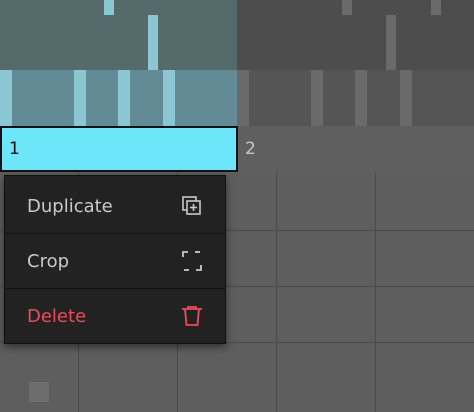 The width and height of the screenshot is (474, 412). Describe the element at coordinates (115, 206) in the screenshot. I see `duplicate-menu-item: Duplicate` at that location.